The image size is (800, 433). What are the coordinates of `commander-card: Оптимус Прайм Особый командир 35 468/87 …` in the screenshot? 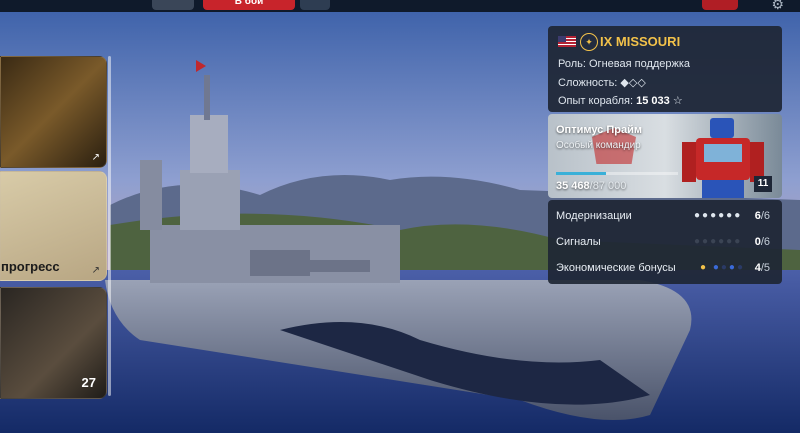 It's located at (665, 156).